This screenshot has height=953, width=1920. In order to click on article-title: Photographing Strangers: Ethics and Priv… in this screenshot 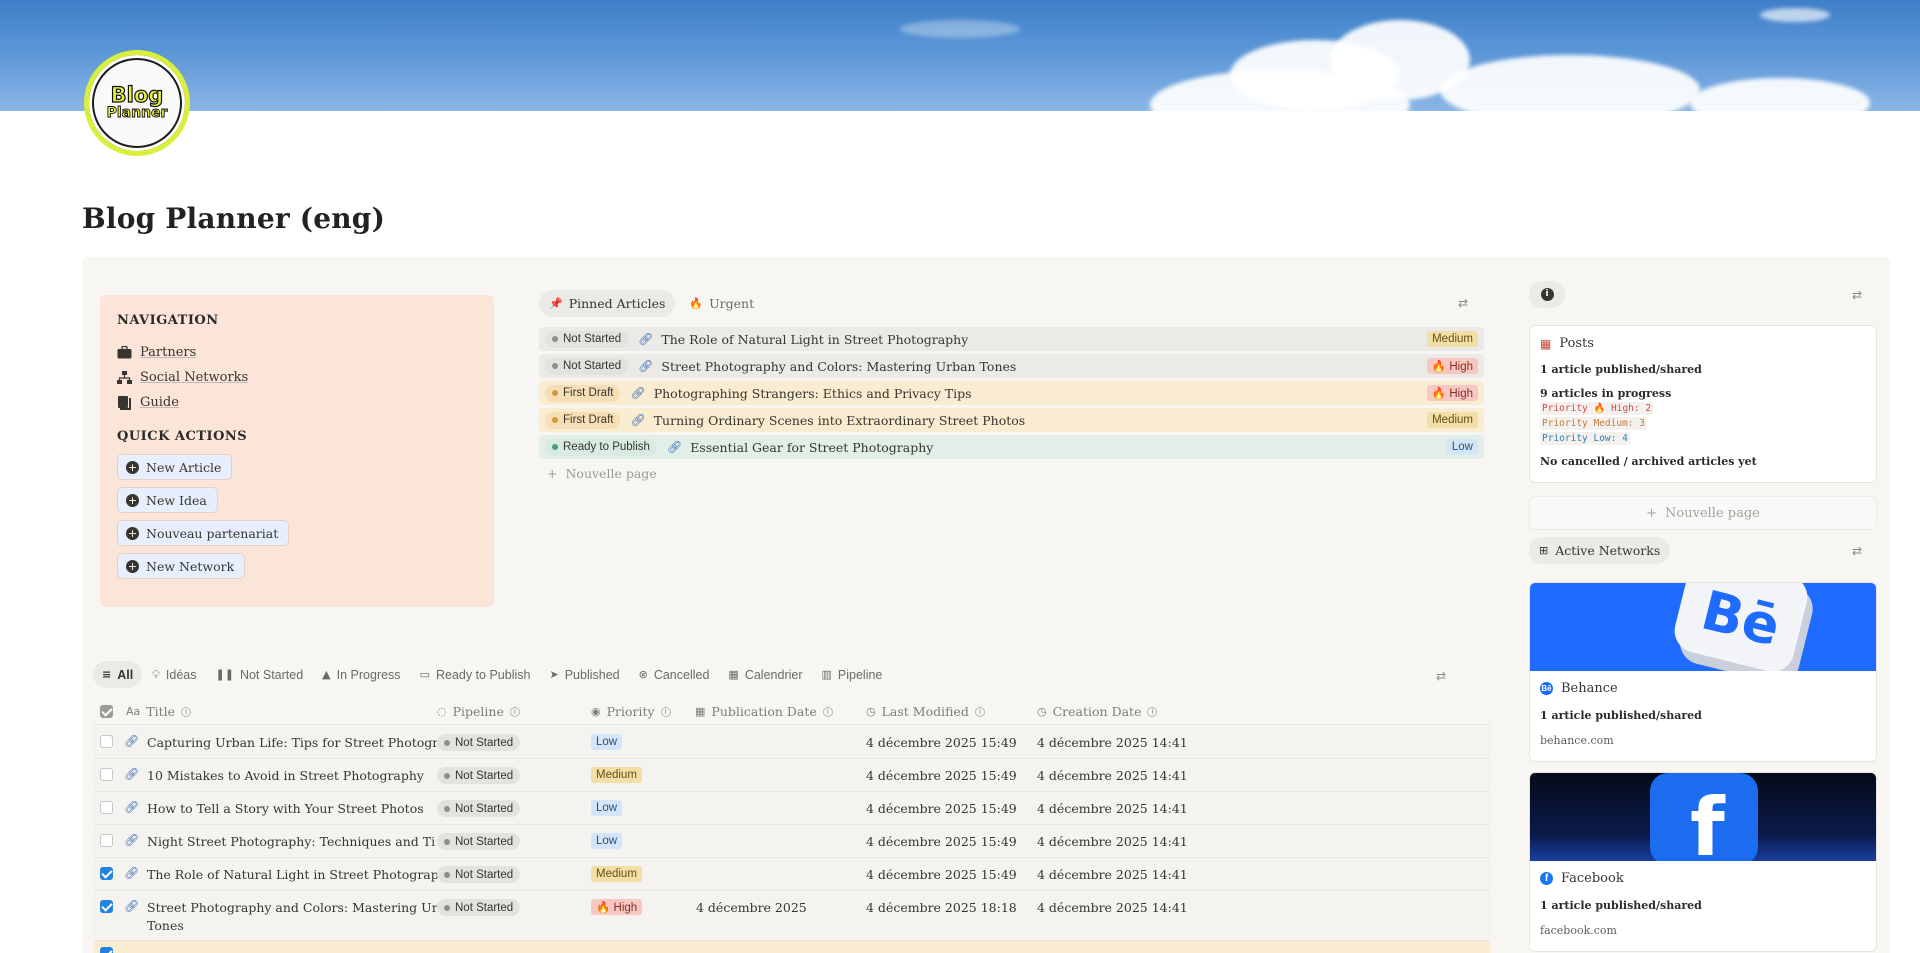, I will do `click(812, 393)`.